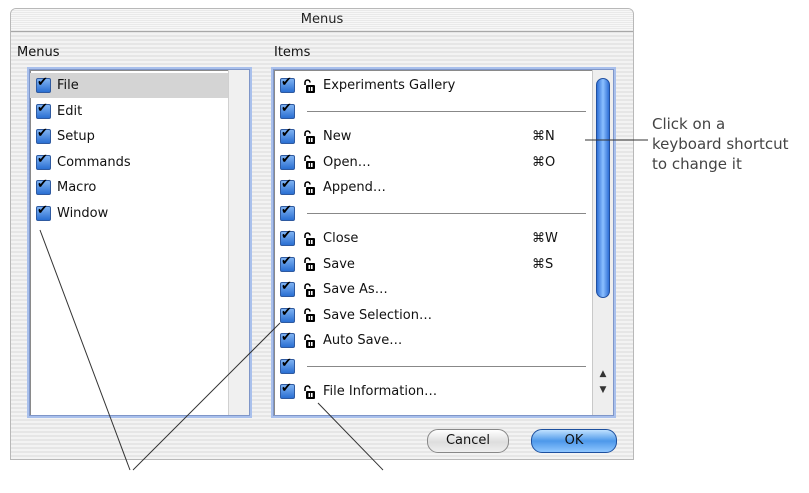 This screenshot has height=493, width=809. Describe the element at coordinates (206, 396) in the screenshot. I see `items-checkbox-pointer` at that location.